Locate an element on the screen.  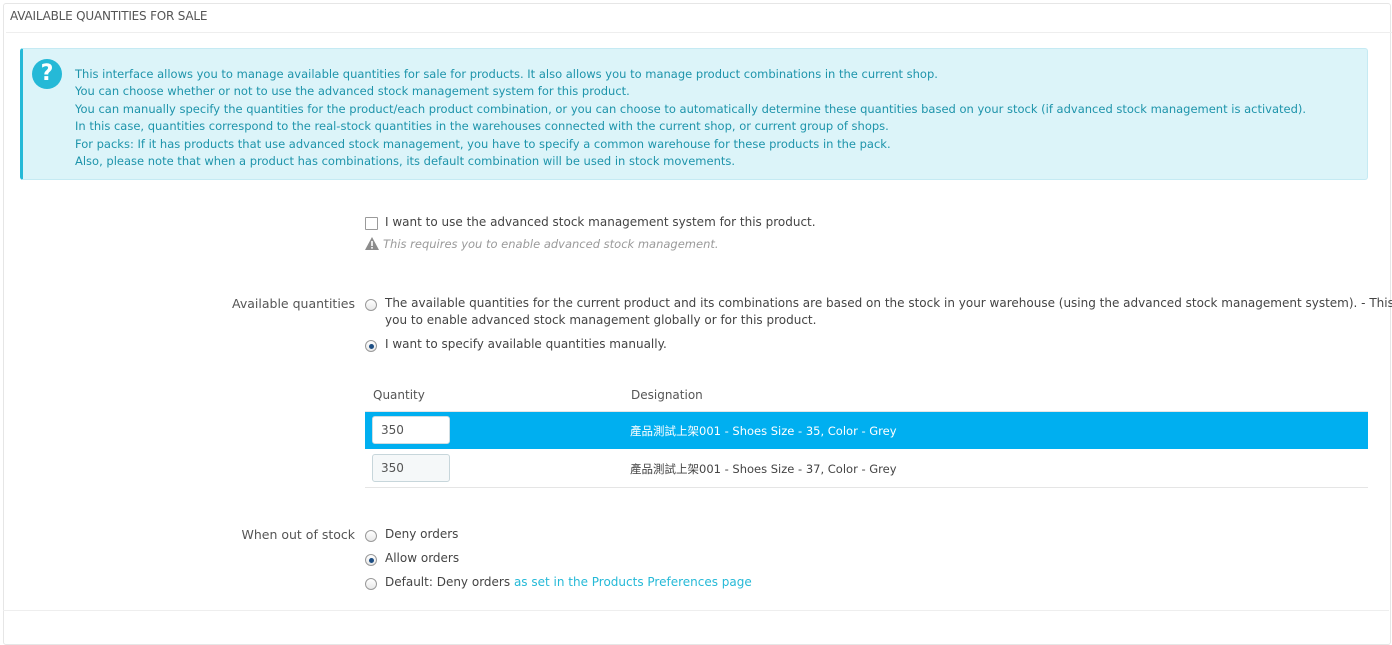
panel-footer-divider is located at coordinates (696, 610).